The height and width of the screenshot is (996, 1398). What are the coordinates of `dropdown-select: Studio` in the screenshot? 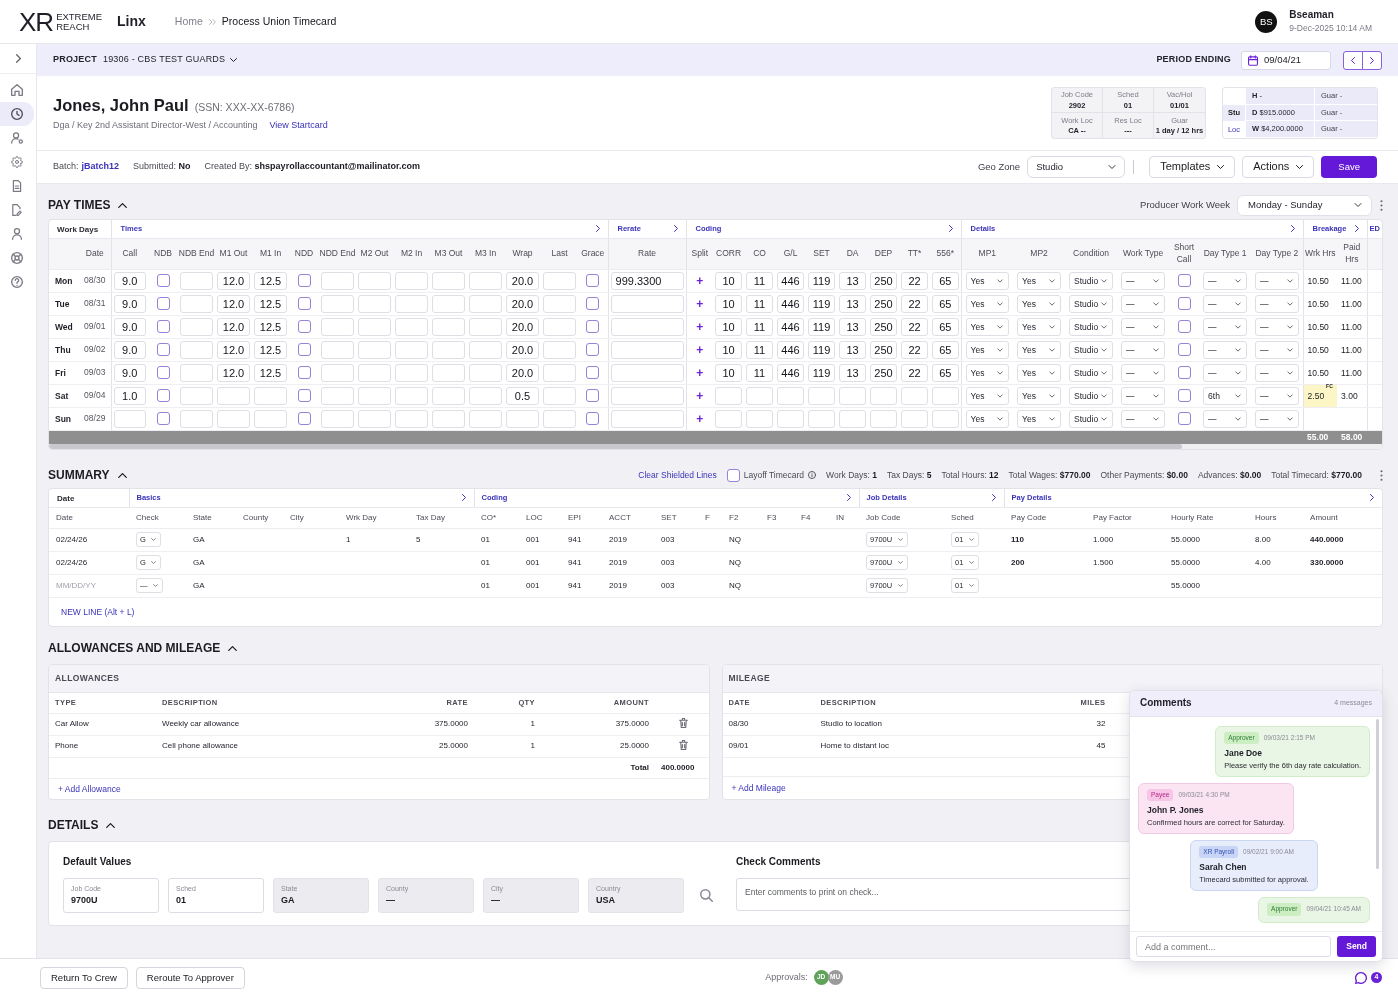 It's located at (1091, 395).